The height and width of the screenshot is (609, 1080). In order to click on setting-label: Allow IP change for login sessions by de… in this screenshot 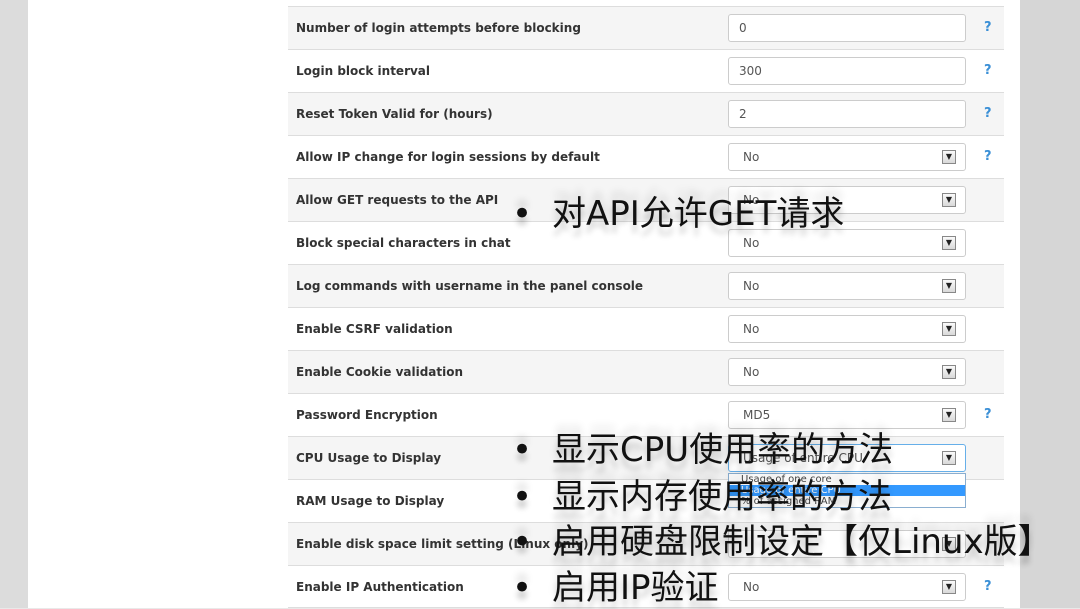, I will do `click(448, 157)`.